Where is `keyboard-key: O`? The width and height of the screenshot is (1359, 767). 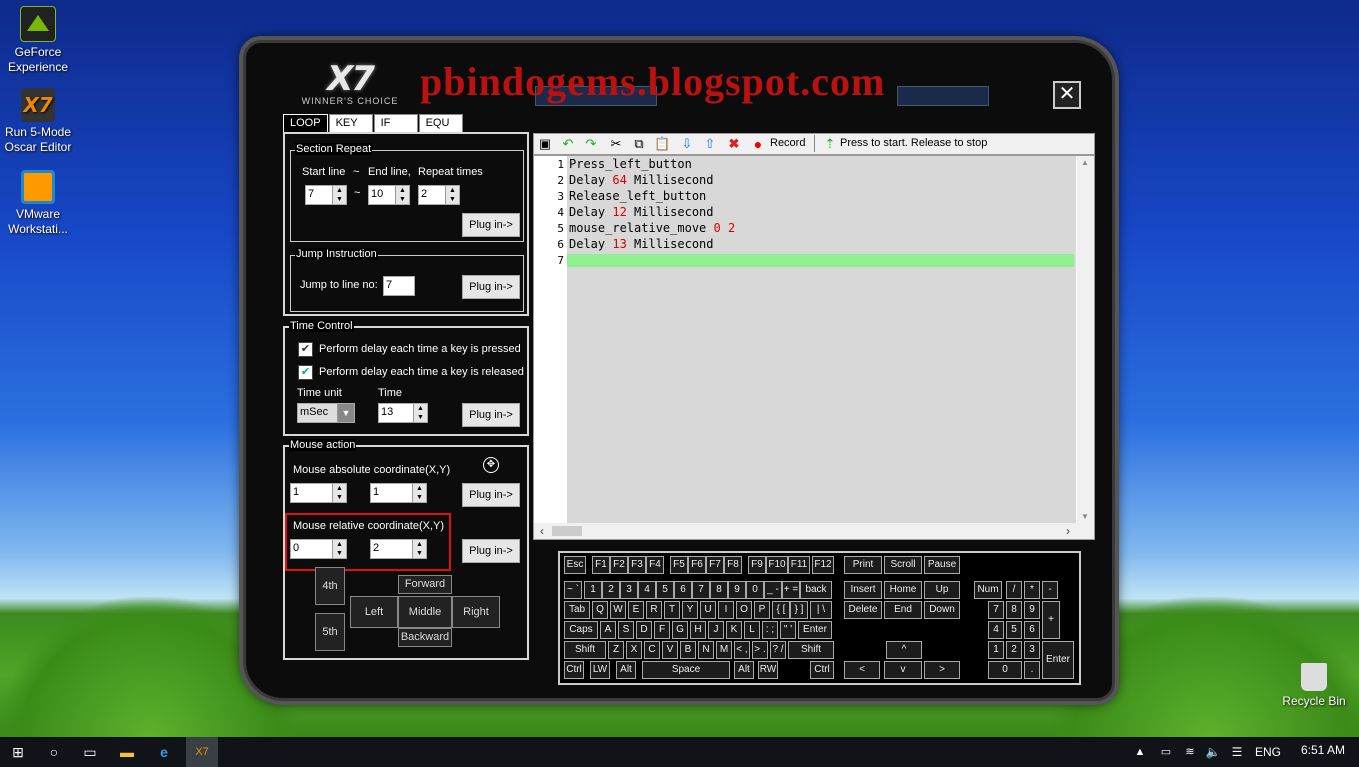 keyboard-key: O is located at coordinates (744, 610).